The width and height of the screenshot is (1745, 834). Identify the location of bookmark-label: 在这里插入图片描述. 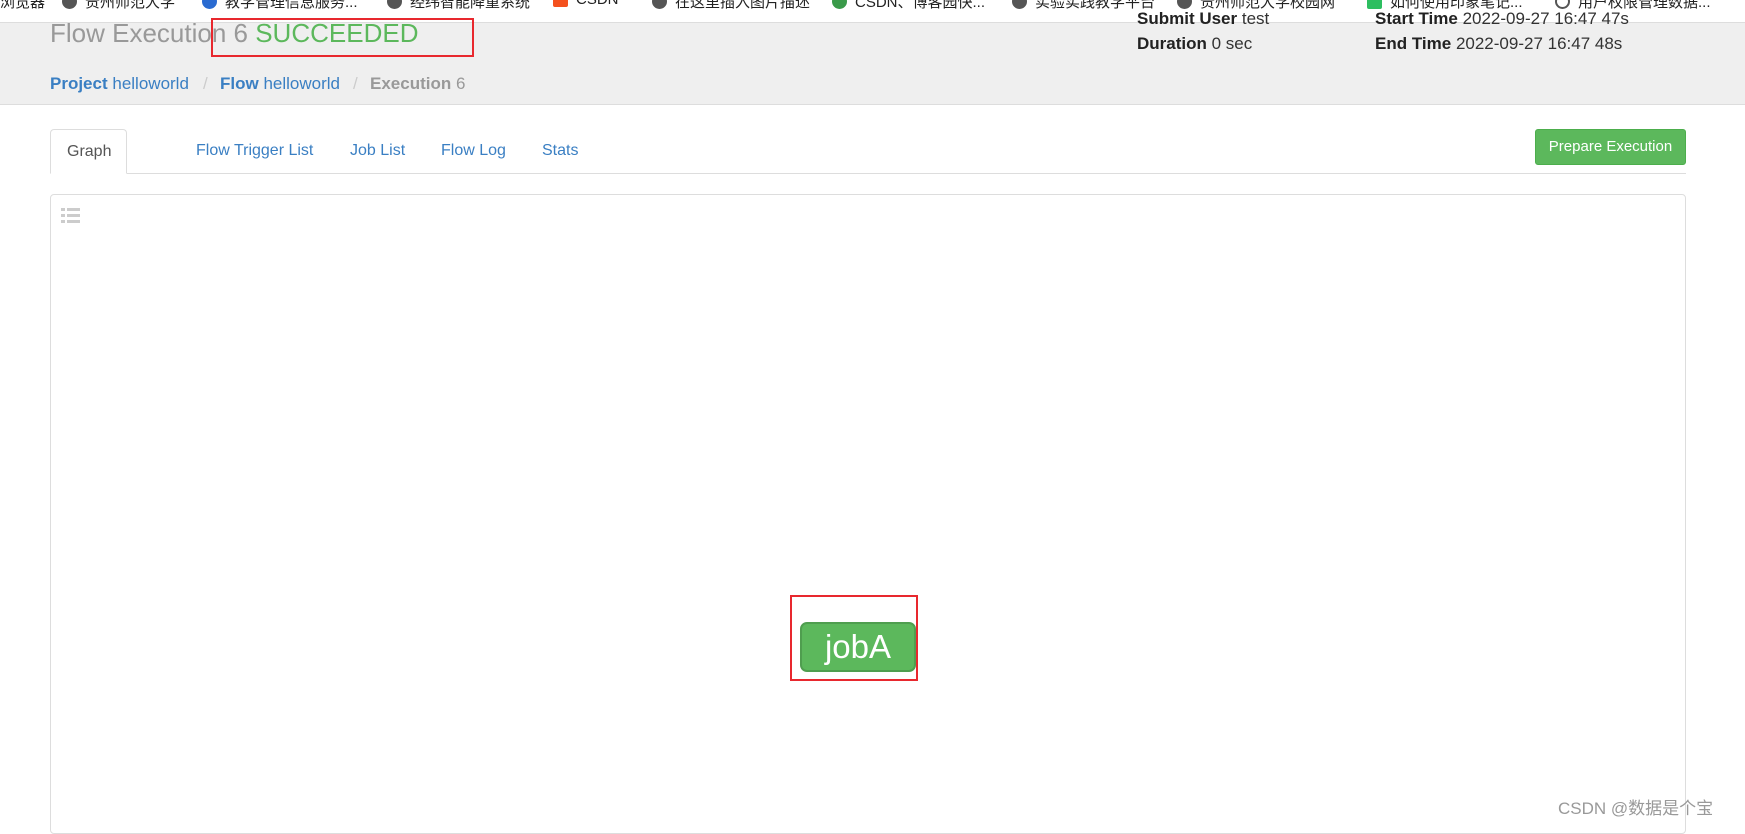
(743, 5).